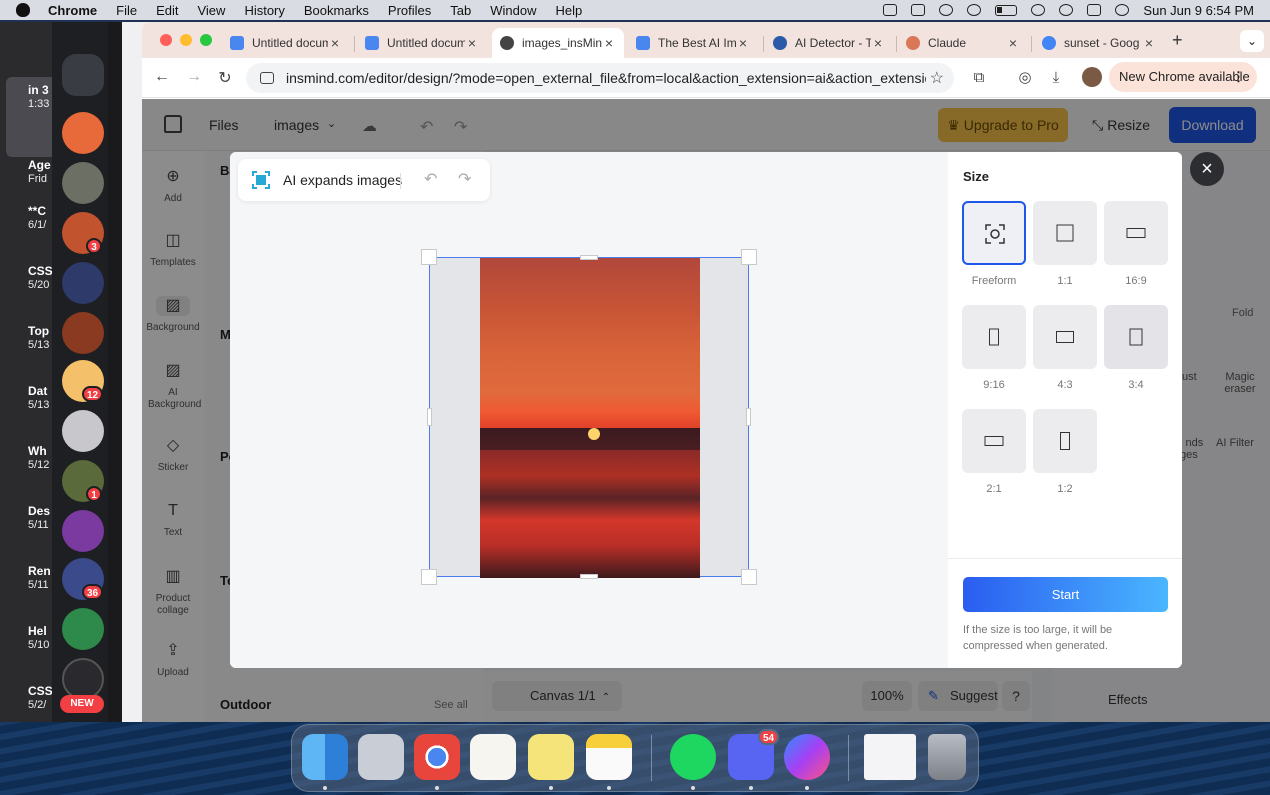  Describe the element at coordinates (325, 757) in the screenshot. I see `finder-icon` at that location.